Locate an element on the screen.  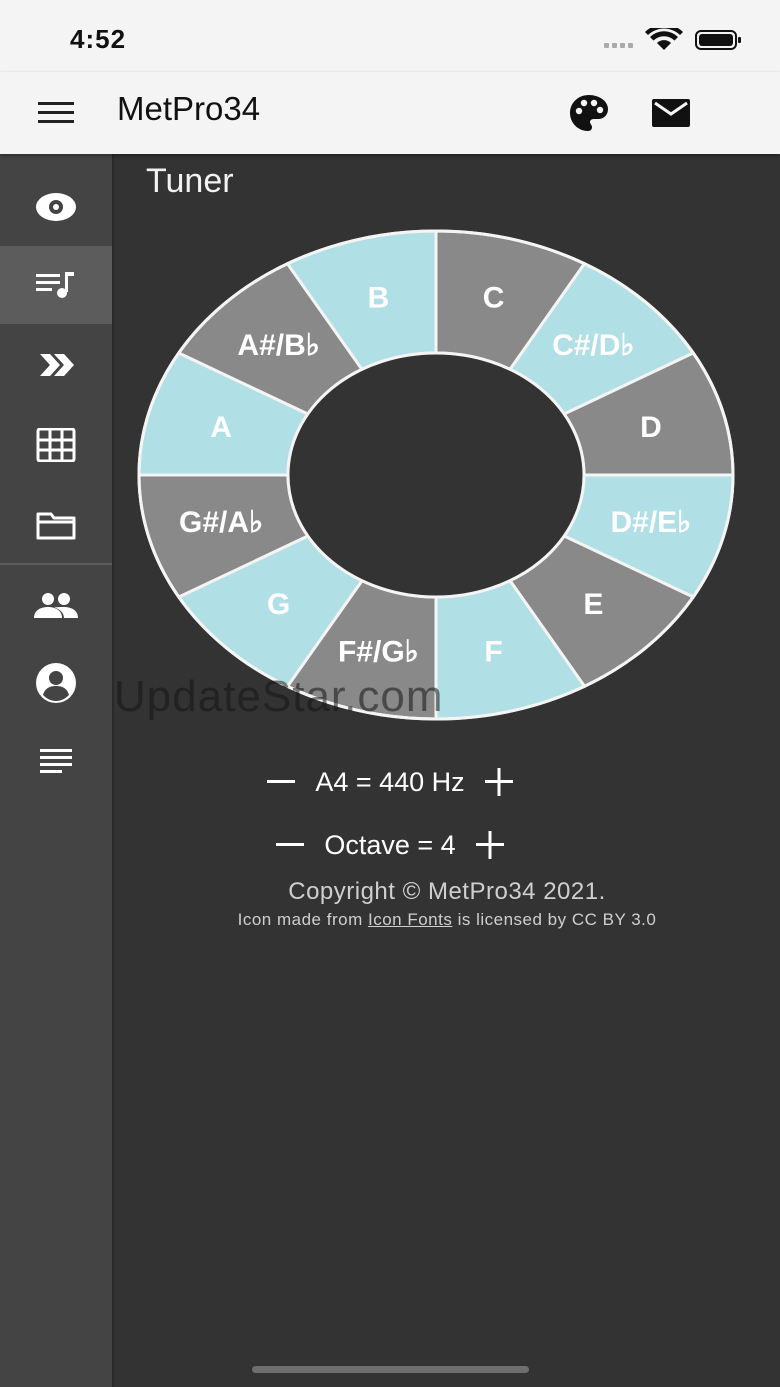
playlist-music-icon is located at coordinates (55, 285).